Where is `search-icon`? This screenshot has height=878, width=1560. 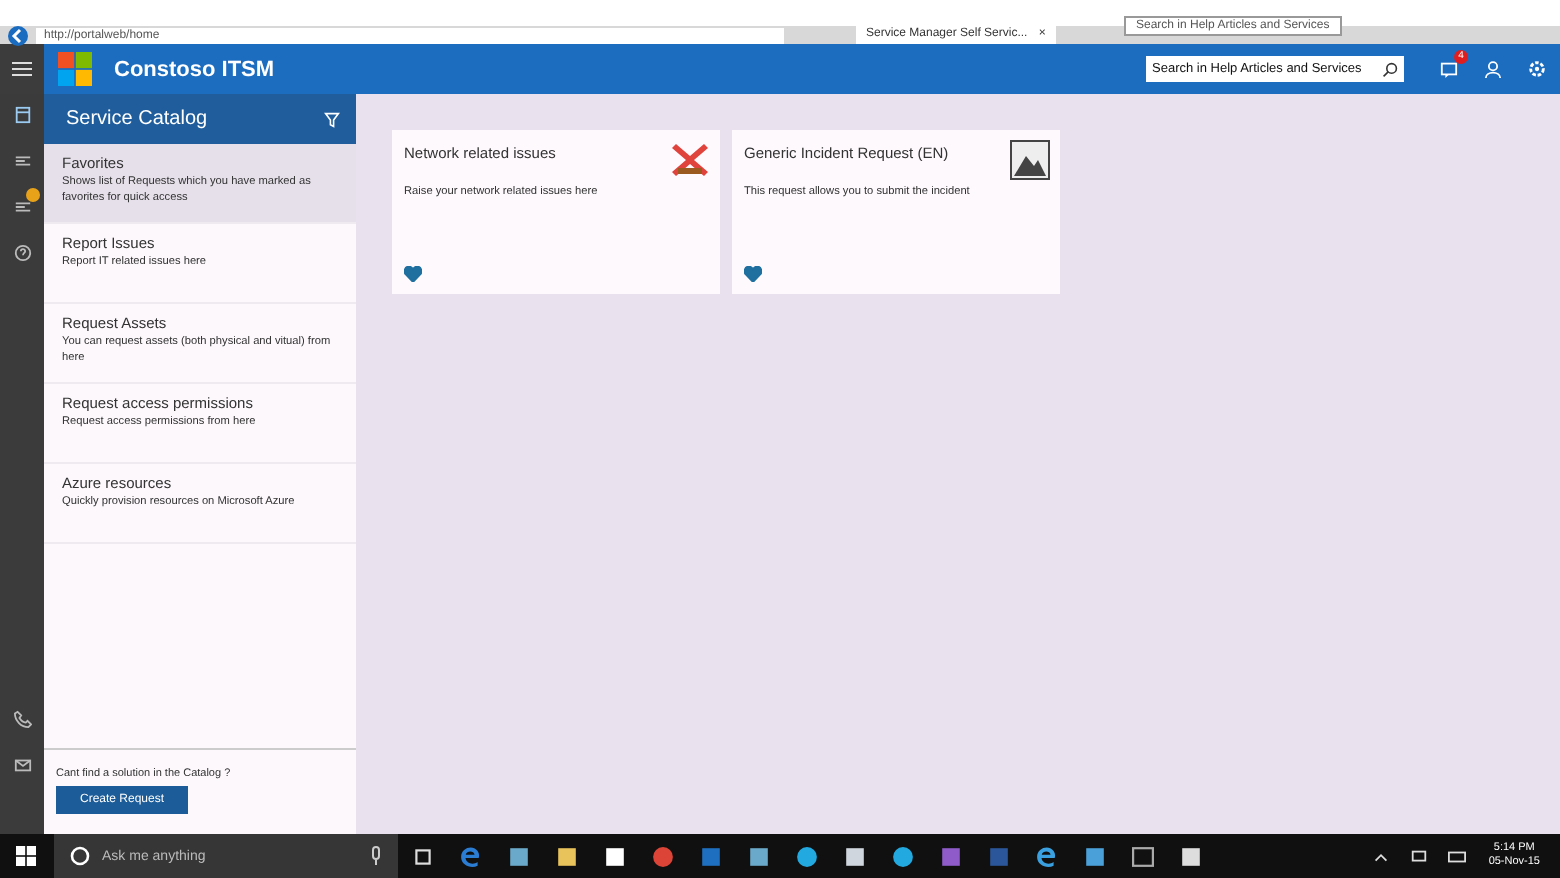 search-icon is located at coordinates (1390, 69).